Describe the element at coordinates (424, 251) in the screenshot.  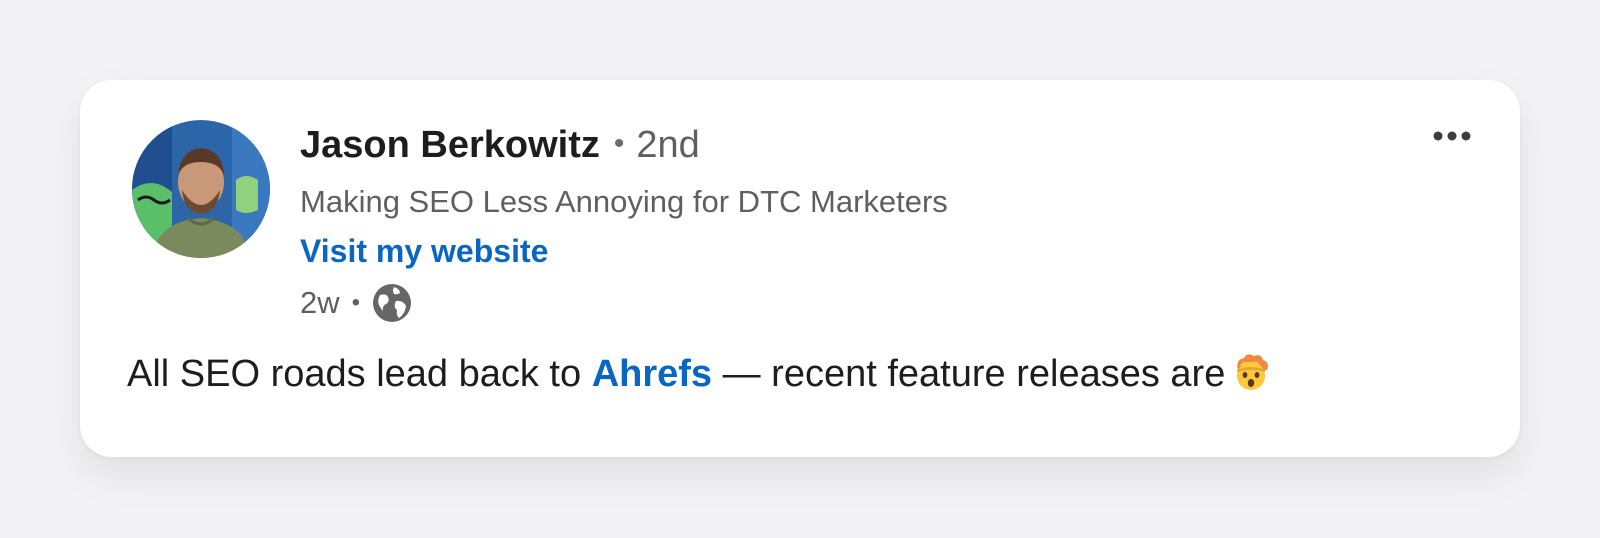
I see `visit-website-link: Visit my website` at that location.